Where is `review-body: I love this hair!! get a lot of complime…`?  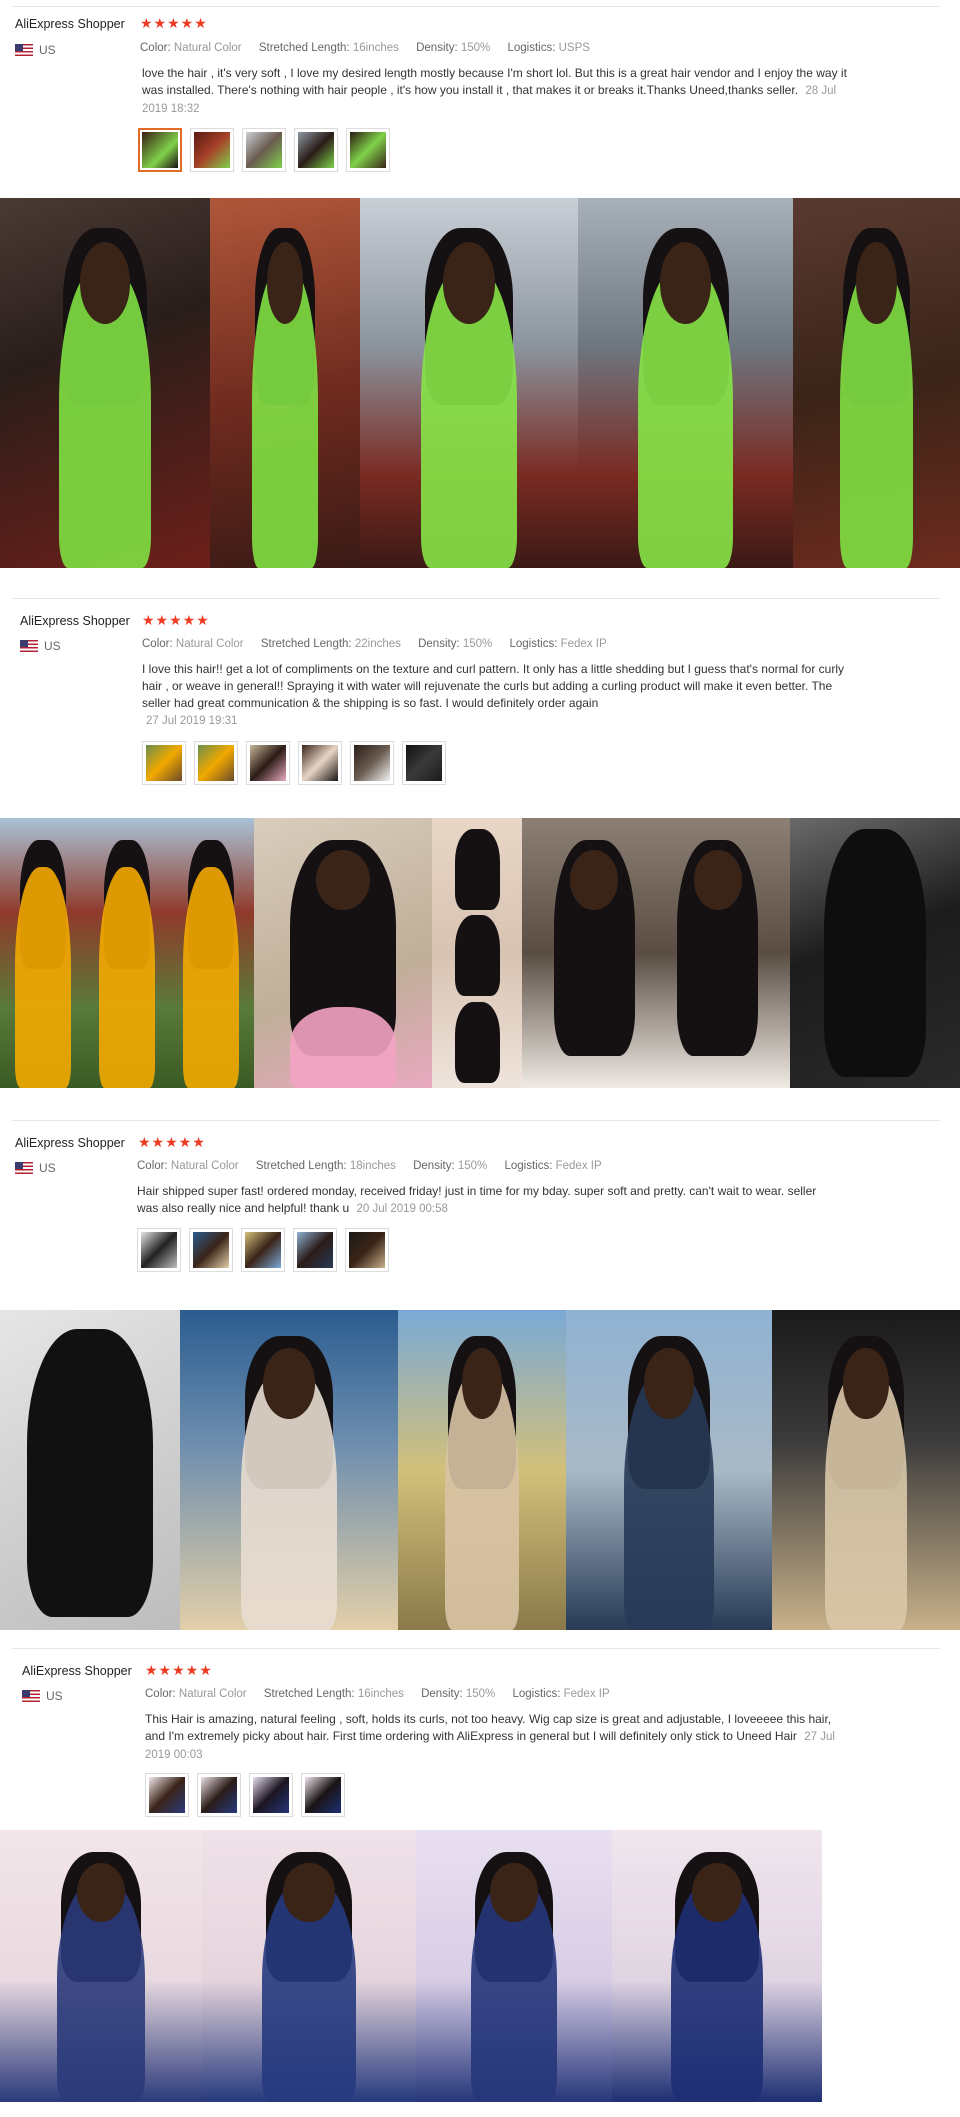
review-body: I love this hair!! get a lot of complime… is located at coordinates (493, 686).